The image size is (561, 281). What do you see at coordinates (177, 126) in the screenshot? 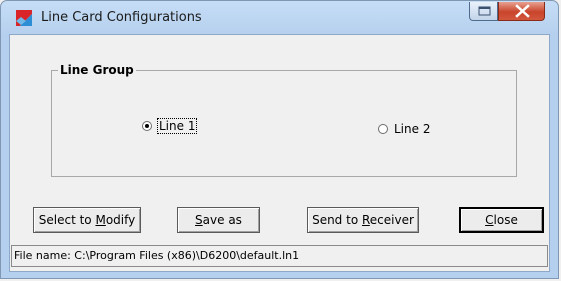
I see `radio-line-1-label: Line 1` at bounding box center [177, 126].